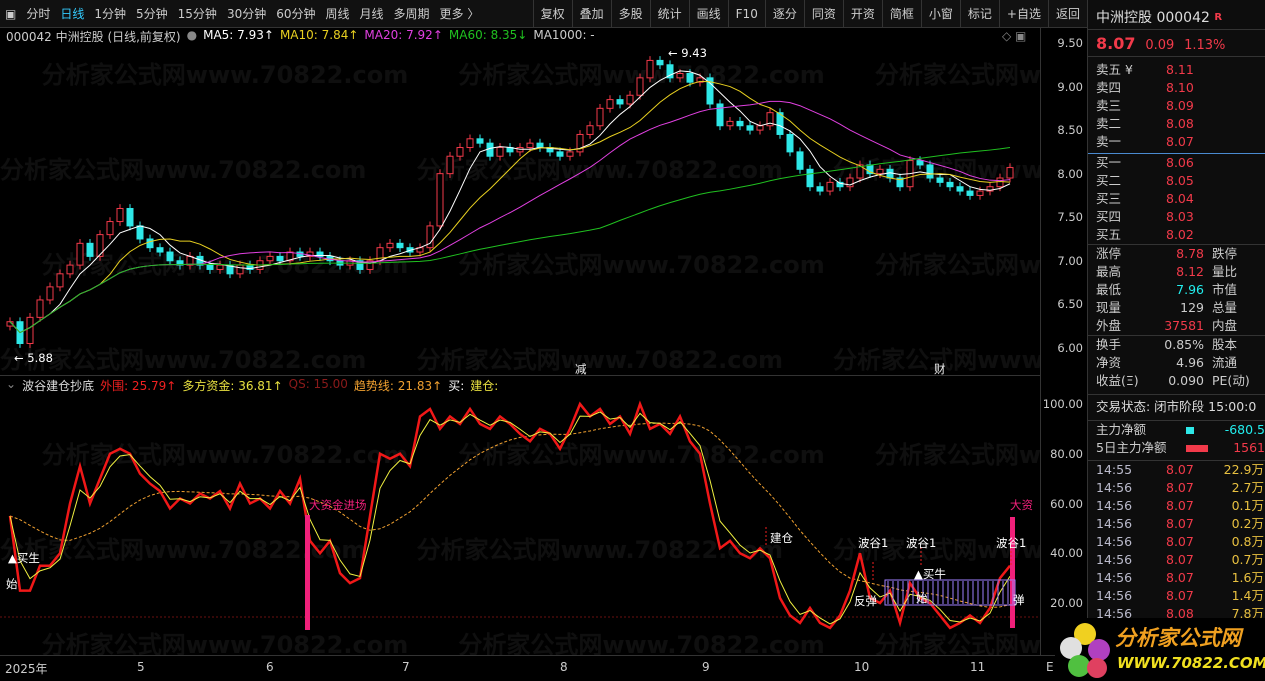 The image size is (1265, 681). Describe the element at coordinates (1176, 362) in the screenshot. I see `stats2-list: 换手 0.85% 股本 净资 4.96 流通 收益(Ξ) 0.090 PE(动)` at that location.